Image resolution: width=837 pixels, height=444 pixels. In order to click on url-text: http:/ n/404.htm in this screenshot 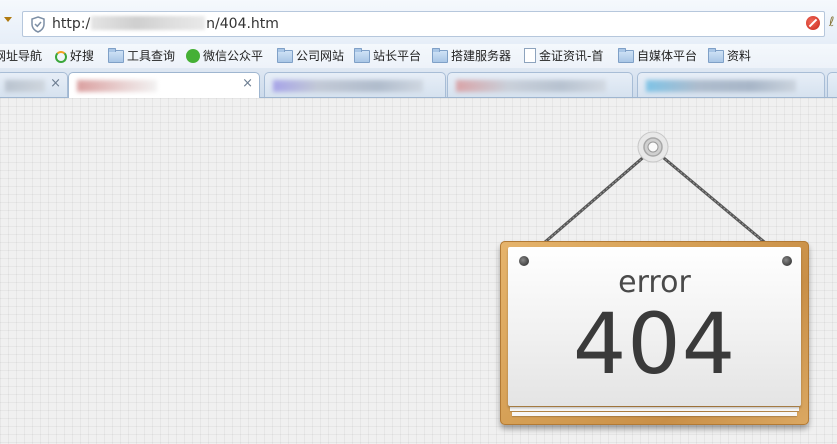, I will do `click(165, 24)`.